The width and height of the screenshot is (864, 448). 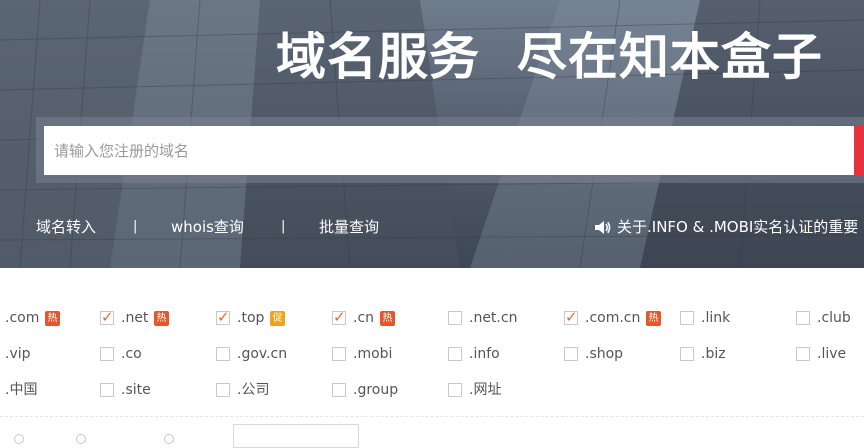 What do you see at coordinates (135, 318) in the screenshot?
I see `tld-label: .net` at bounding box center [135, 318].